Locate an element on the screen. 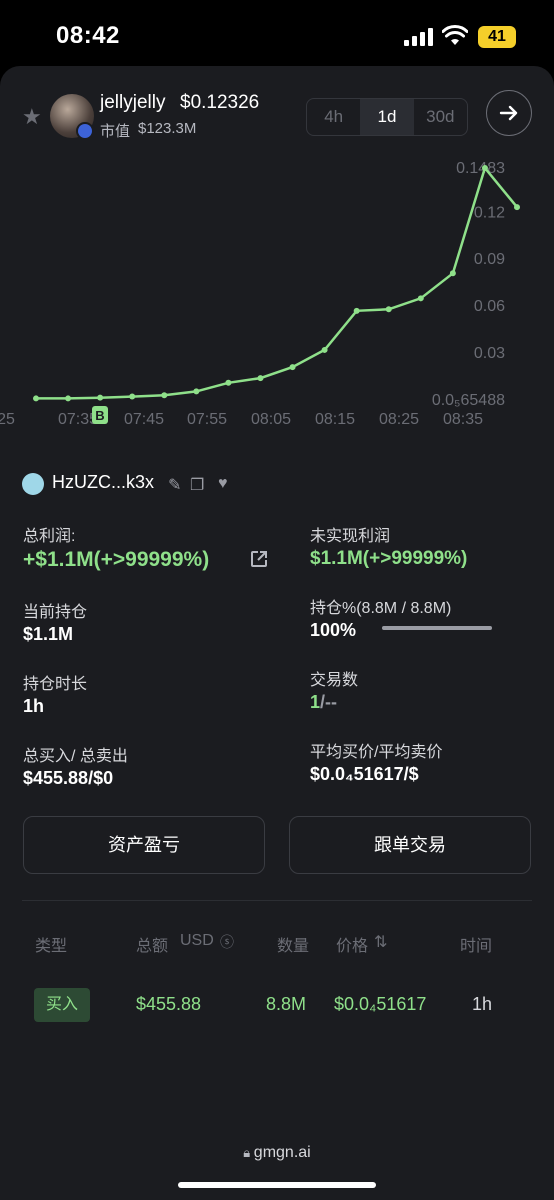 The width and height of the screenshot is (554, 1200). duration-value: 1h is located at coordinates (34, 706).